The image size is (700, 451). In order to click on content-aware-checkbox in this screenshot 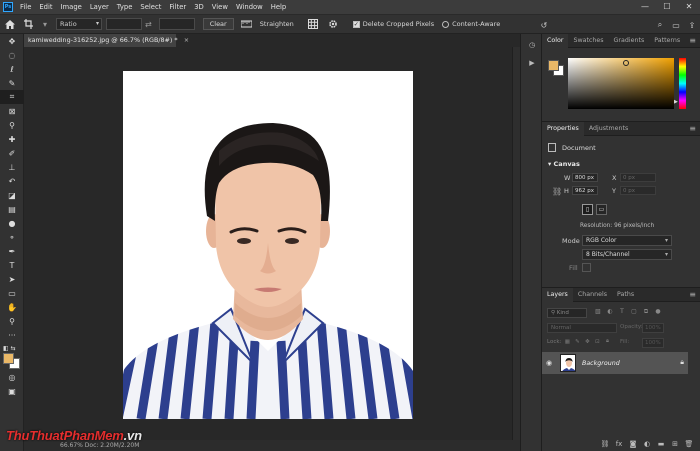, I will do `click(446, 24)`.